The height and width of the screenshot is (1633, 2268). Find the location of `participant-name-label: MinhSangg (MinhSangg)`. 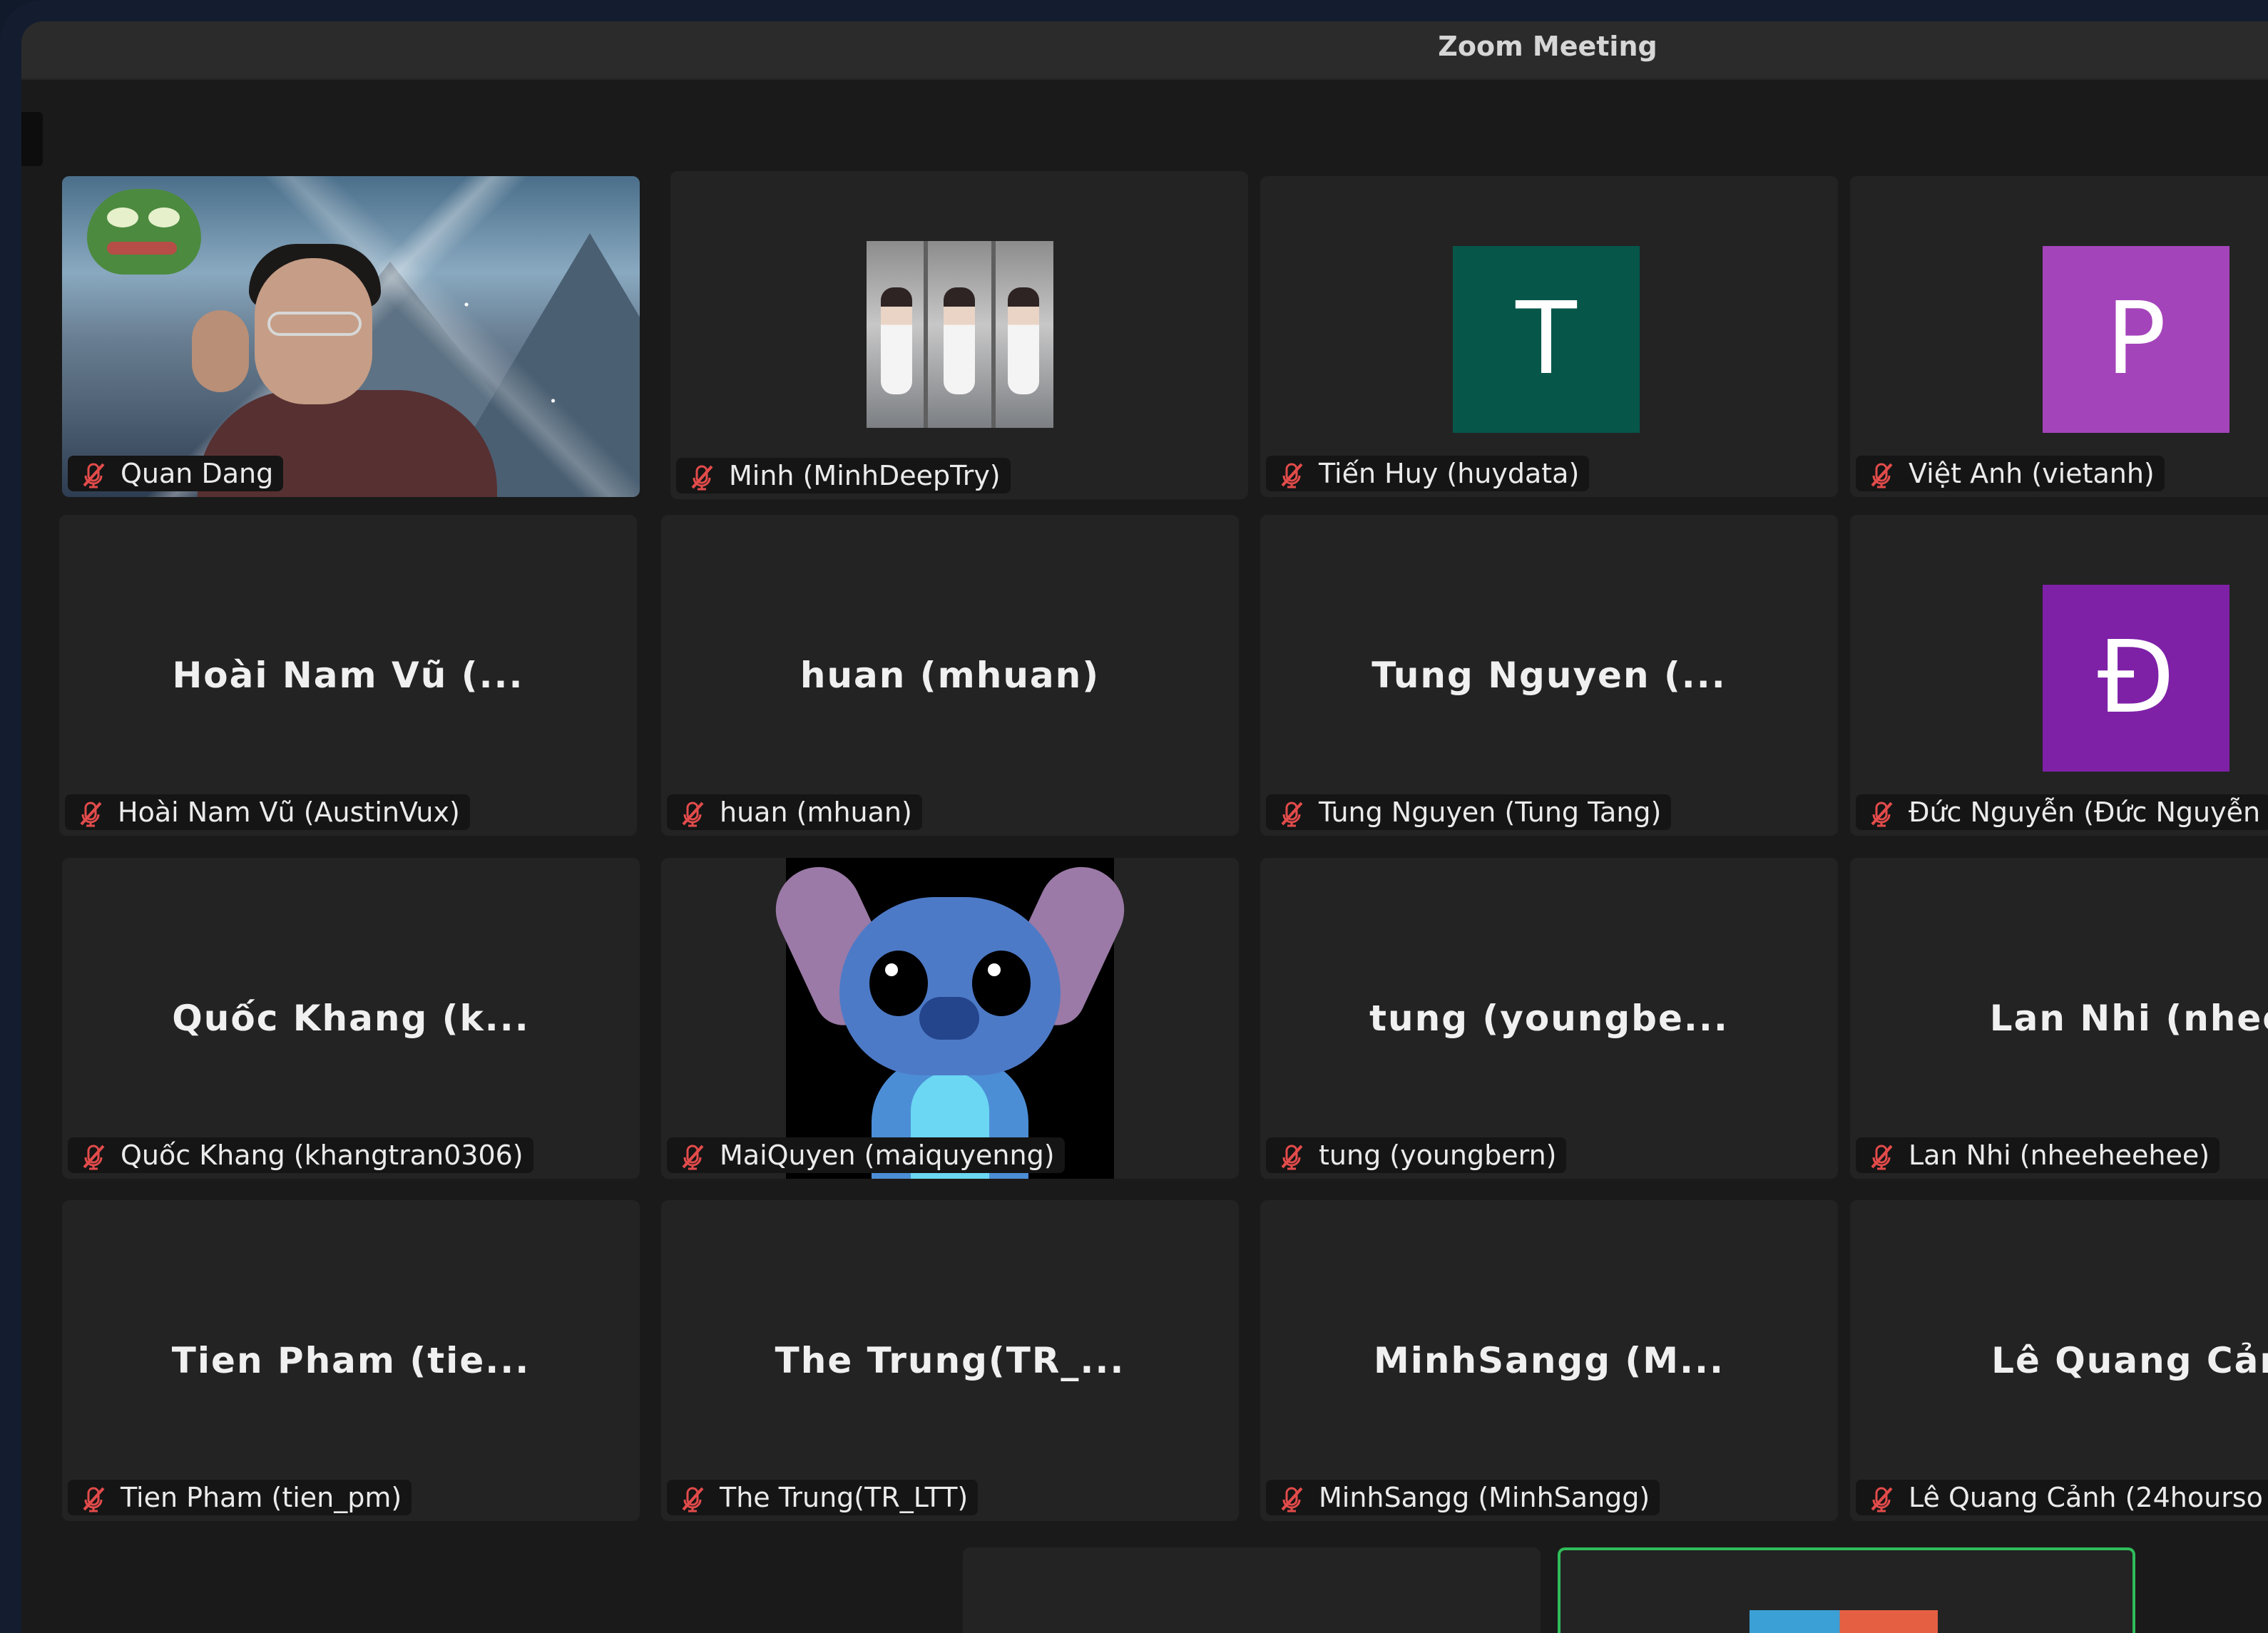

participant-name-label: MinhSangg (MinhSangg) is located at coordinates (1484, 1497).